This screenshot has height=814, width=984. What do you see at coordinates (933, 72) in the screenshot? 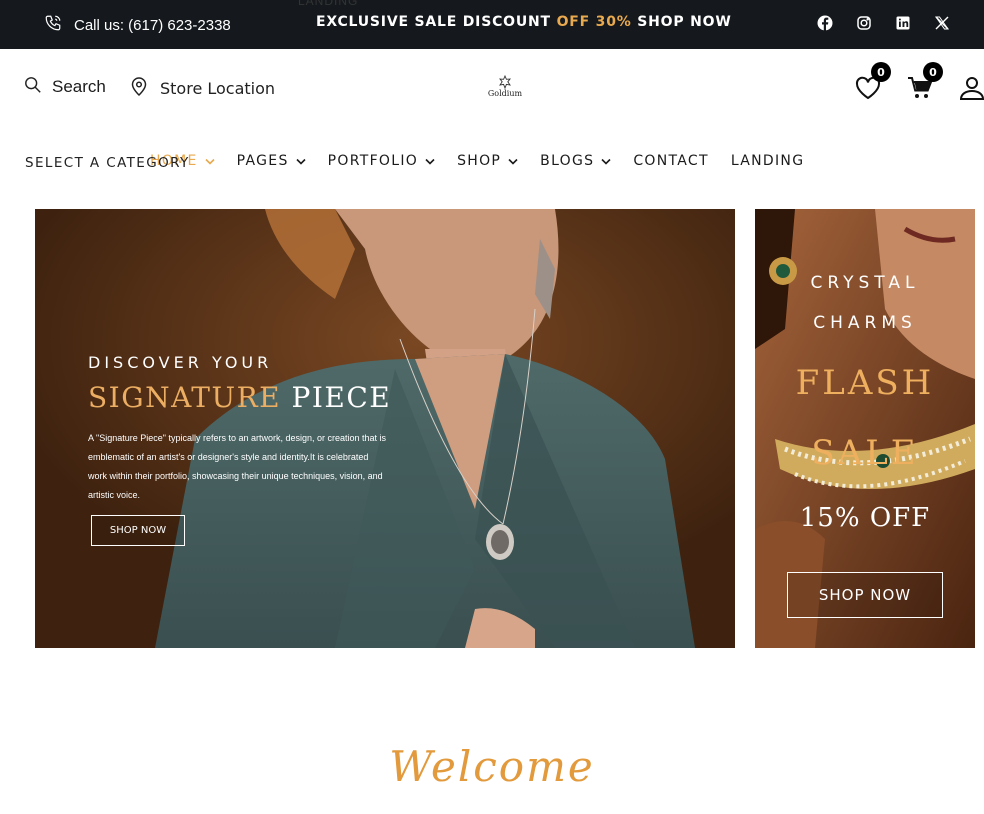
I see `cart-count-badge: 0` at bounding box center [933, 72].